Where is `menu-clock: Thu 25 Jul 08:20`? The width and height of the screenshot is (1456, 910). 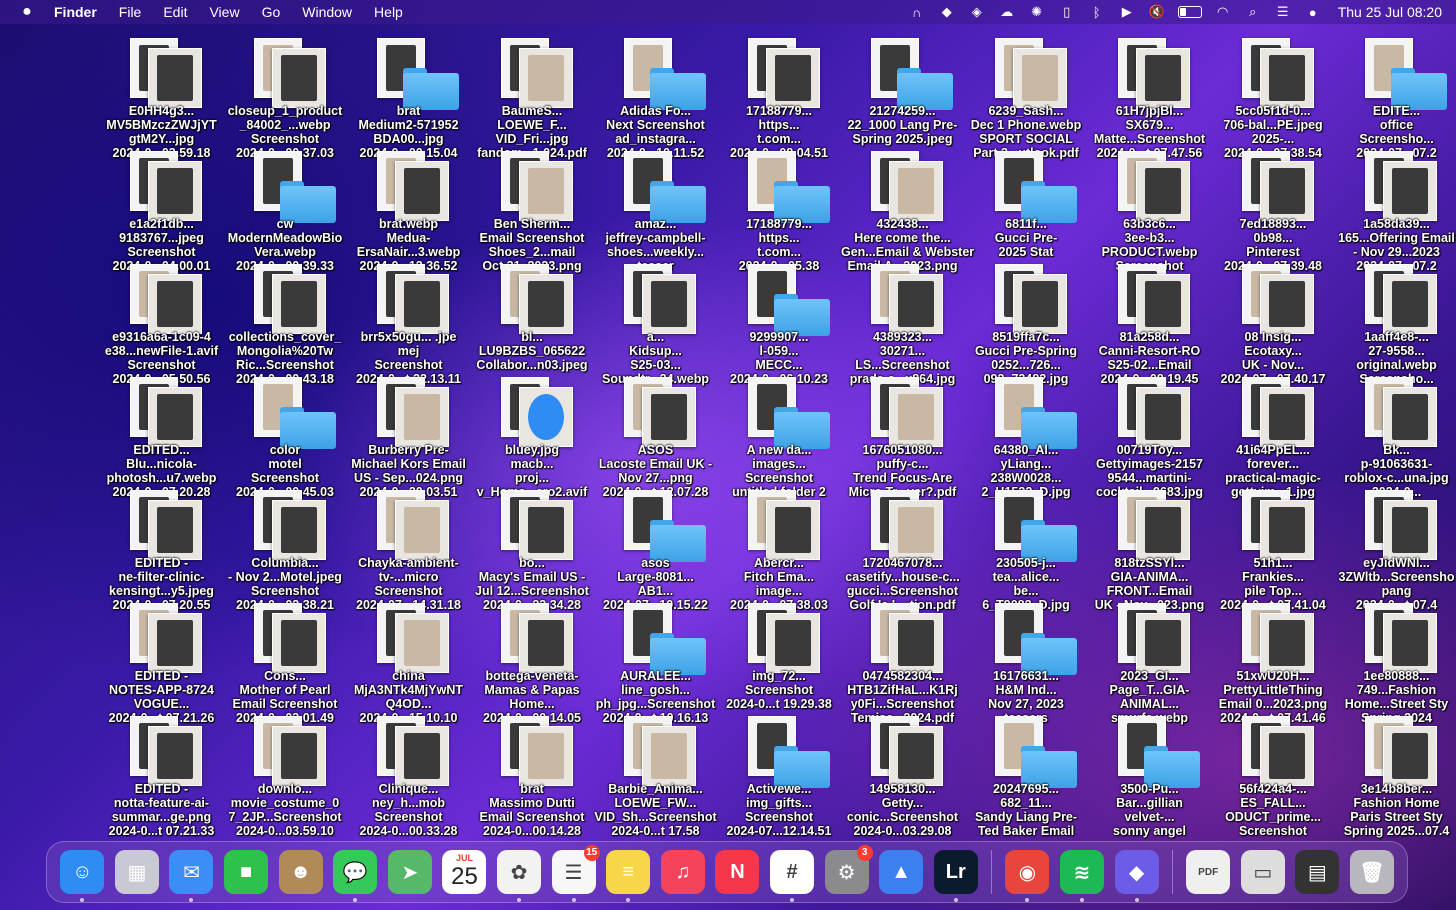 menu-clock: Thu 25 Jul 08:20 is located at coordinates (1390, 12).